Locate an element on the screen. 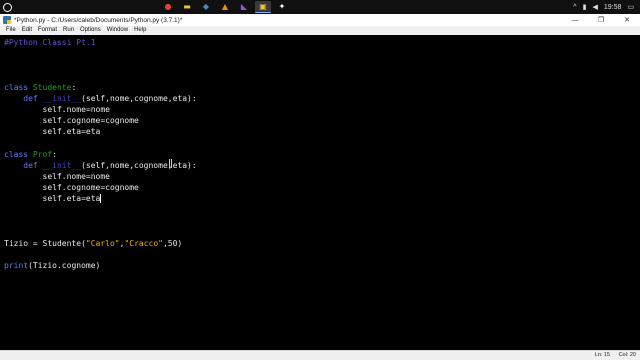 The height and width of the screenshot is (360, 640). python-file-icon is located at coordinates (7, 20).